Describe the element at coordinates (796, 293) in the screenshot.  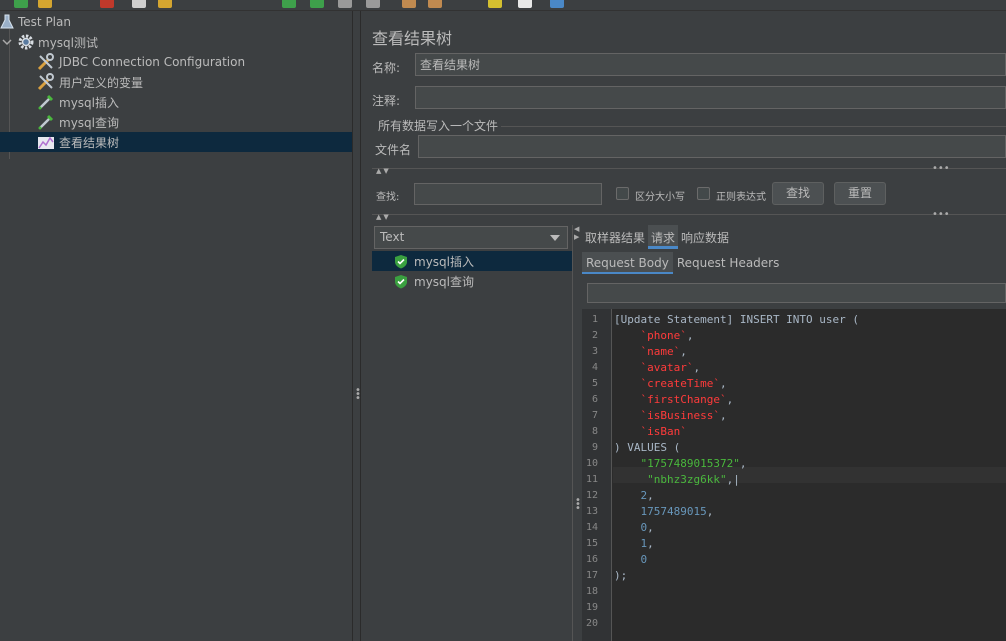
I see `request-search-bar` at that location.